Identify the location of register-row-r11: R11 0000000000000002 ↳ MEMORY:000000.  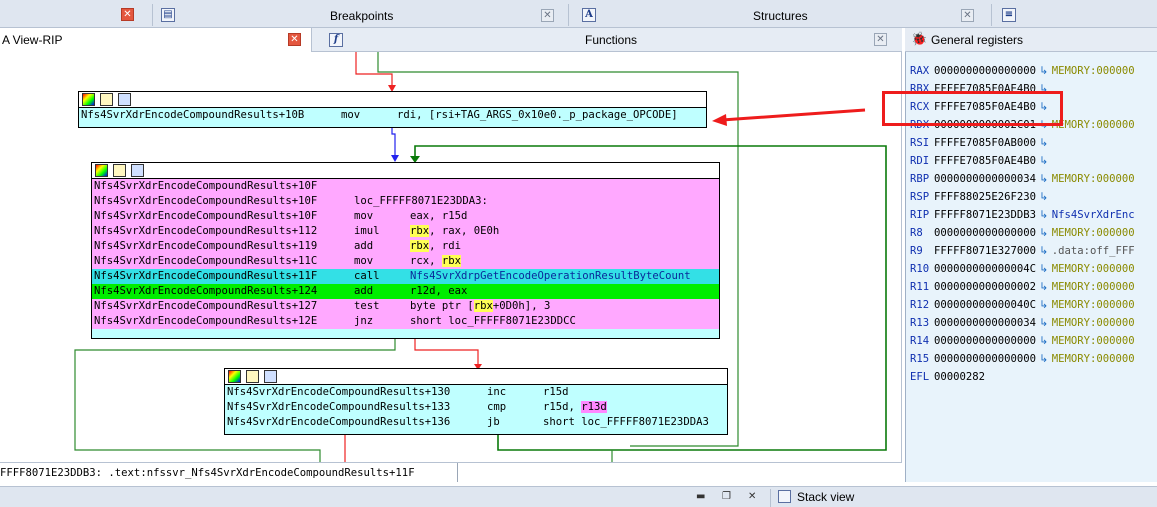
(1022, 287).